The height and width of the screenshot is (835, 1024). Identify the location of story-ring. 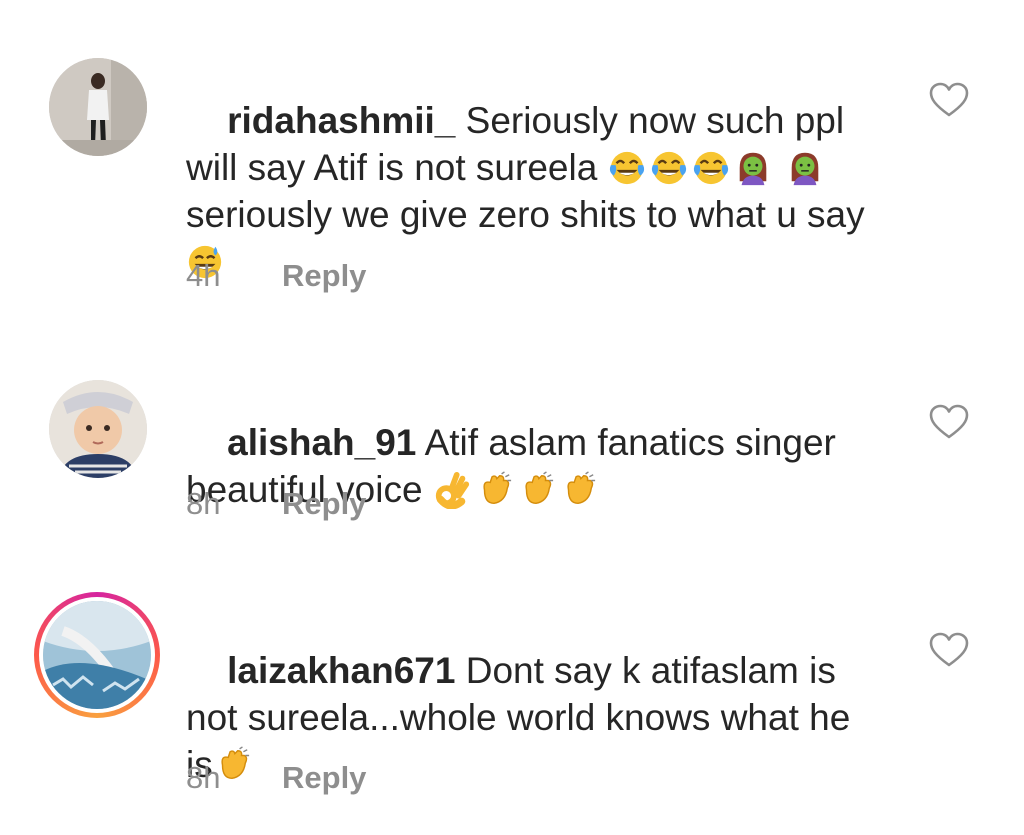
(97, 655).